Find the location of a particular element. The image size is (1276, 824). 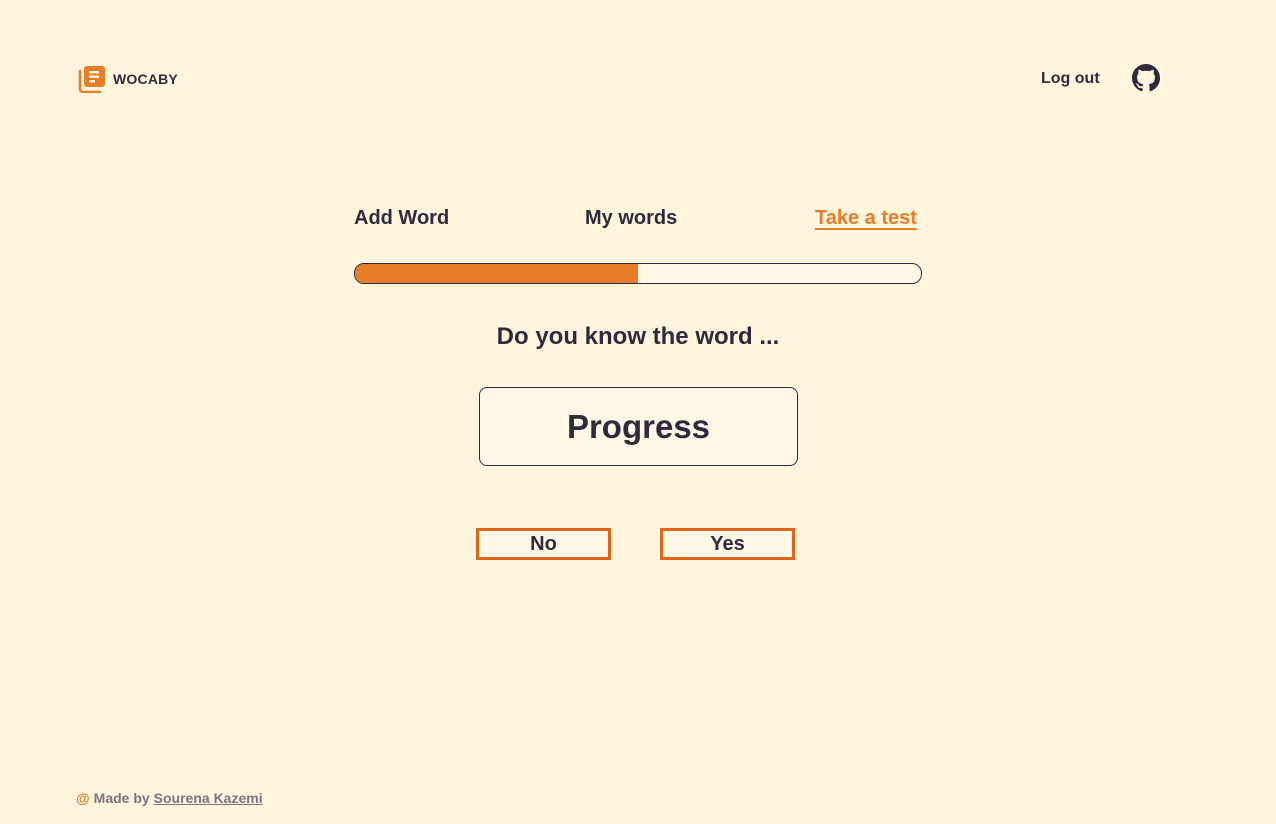

at-symbol: @ is located at coordinates (83, 798).